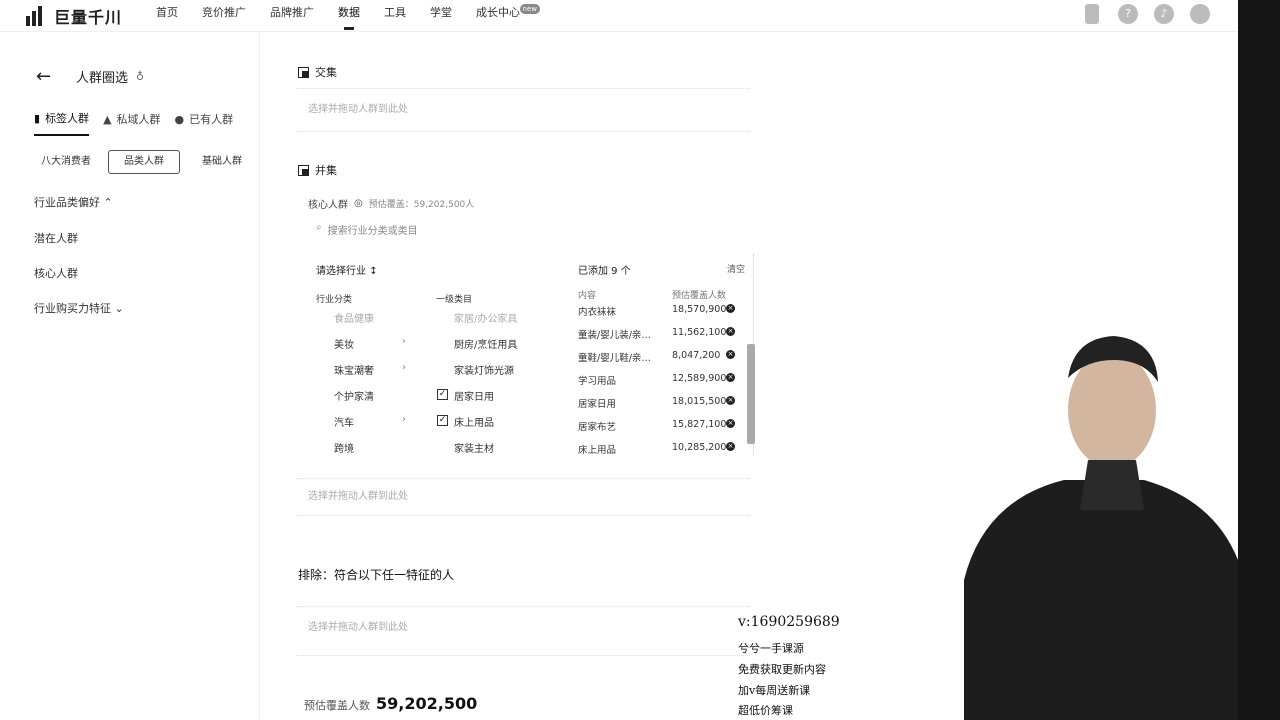 This screenshot has width=1280, height=720. I want to click on tab-tag-crowd: ▮ 标签人群, so click(62, 123).